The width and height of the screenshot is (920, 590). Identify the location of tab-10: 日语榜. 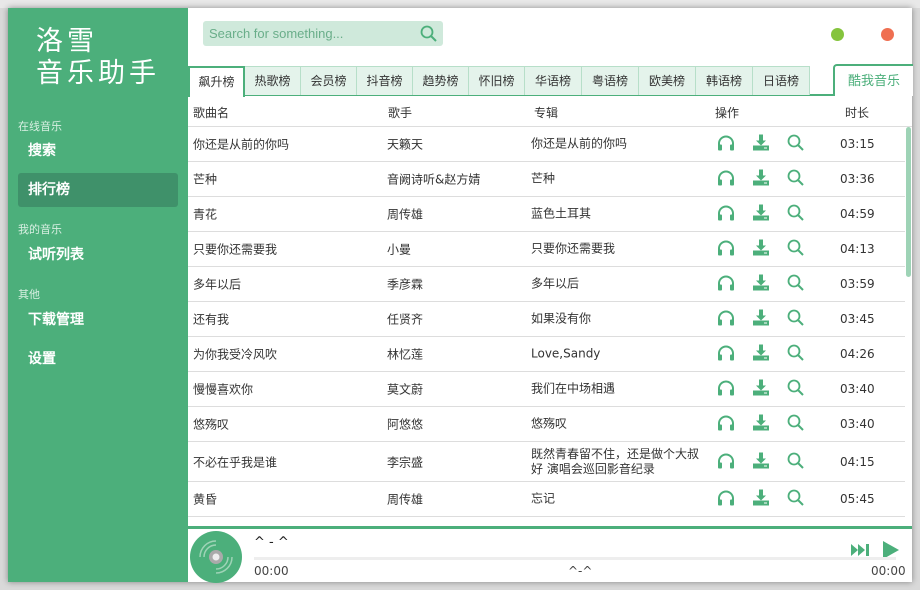
(781, 80).